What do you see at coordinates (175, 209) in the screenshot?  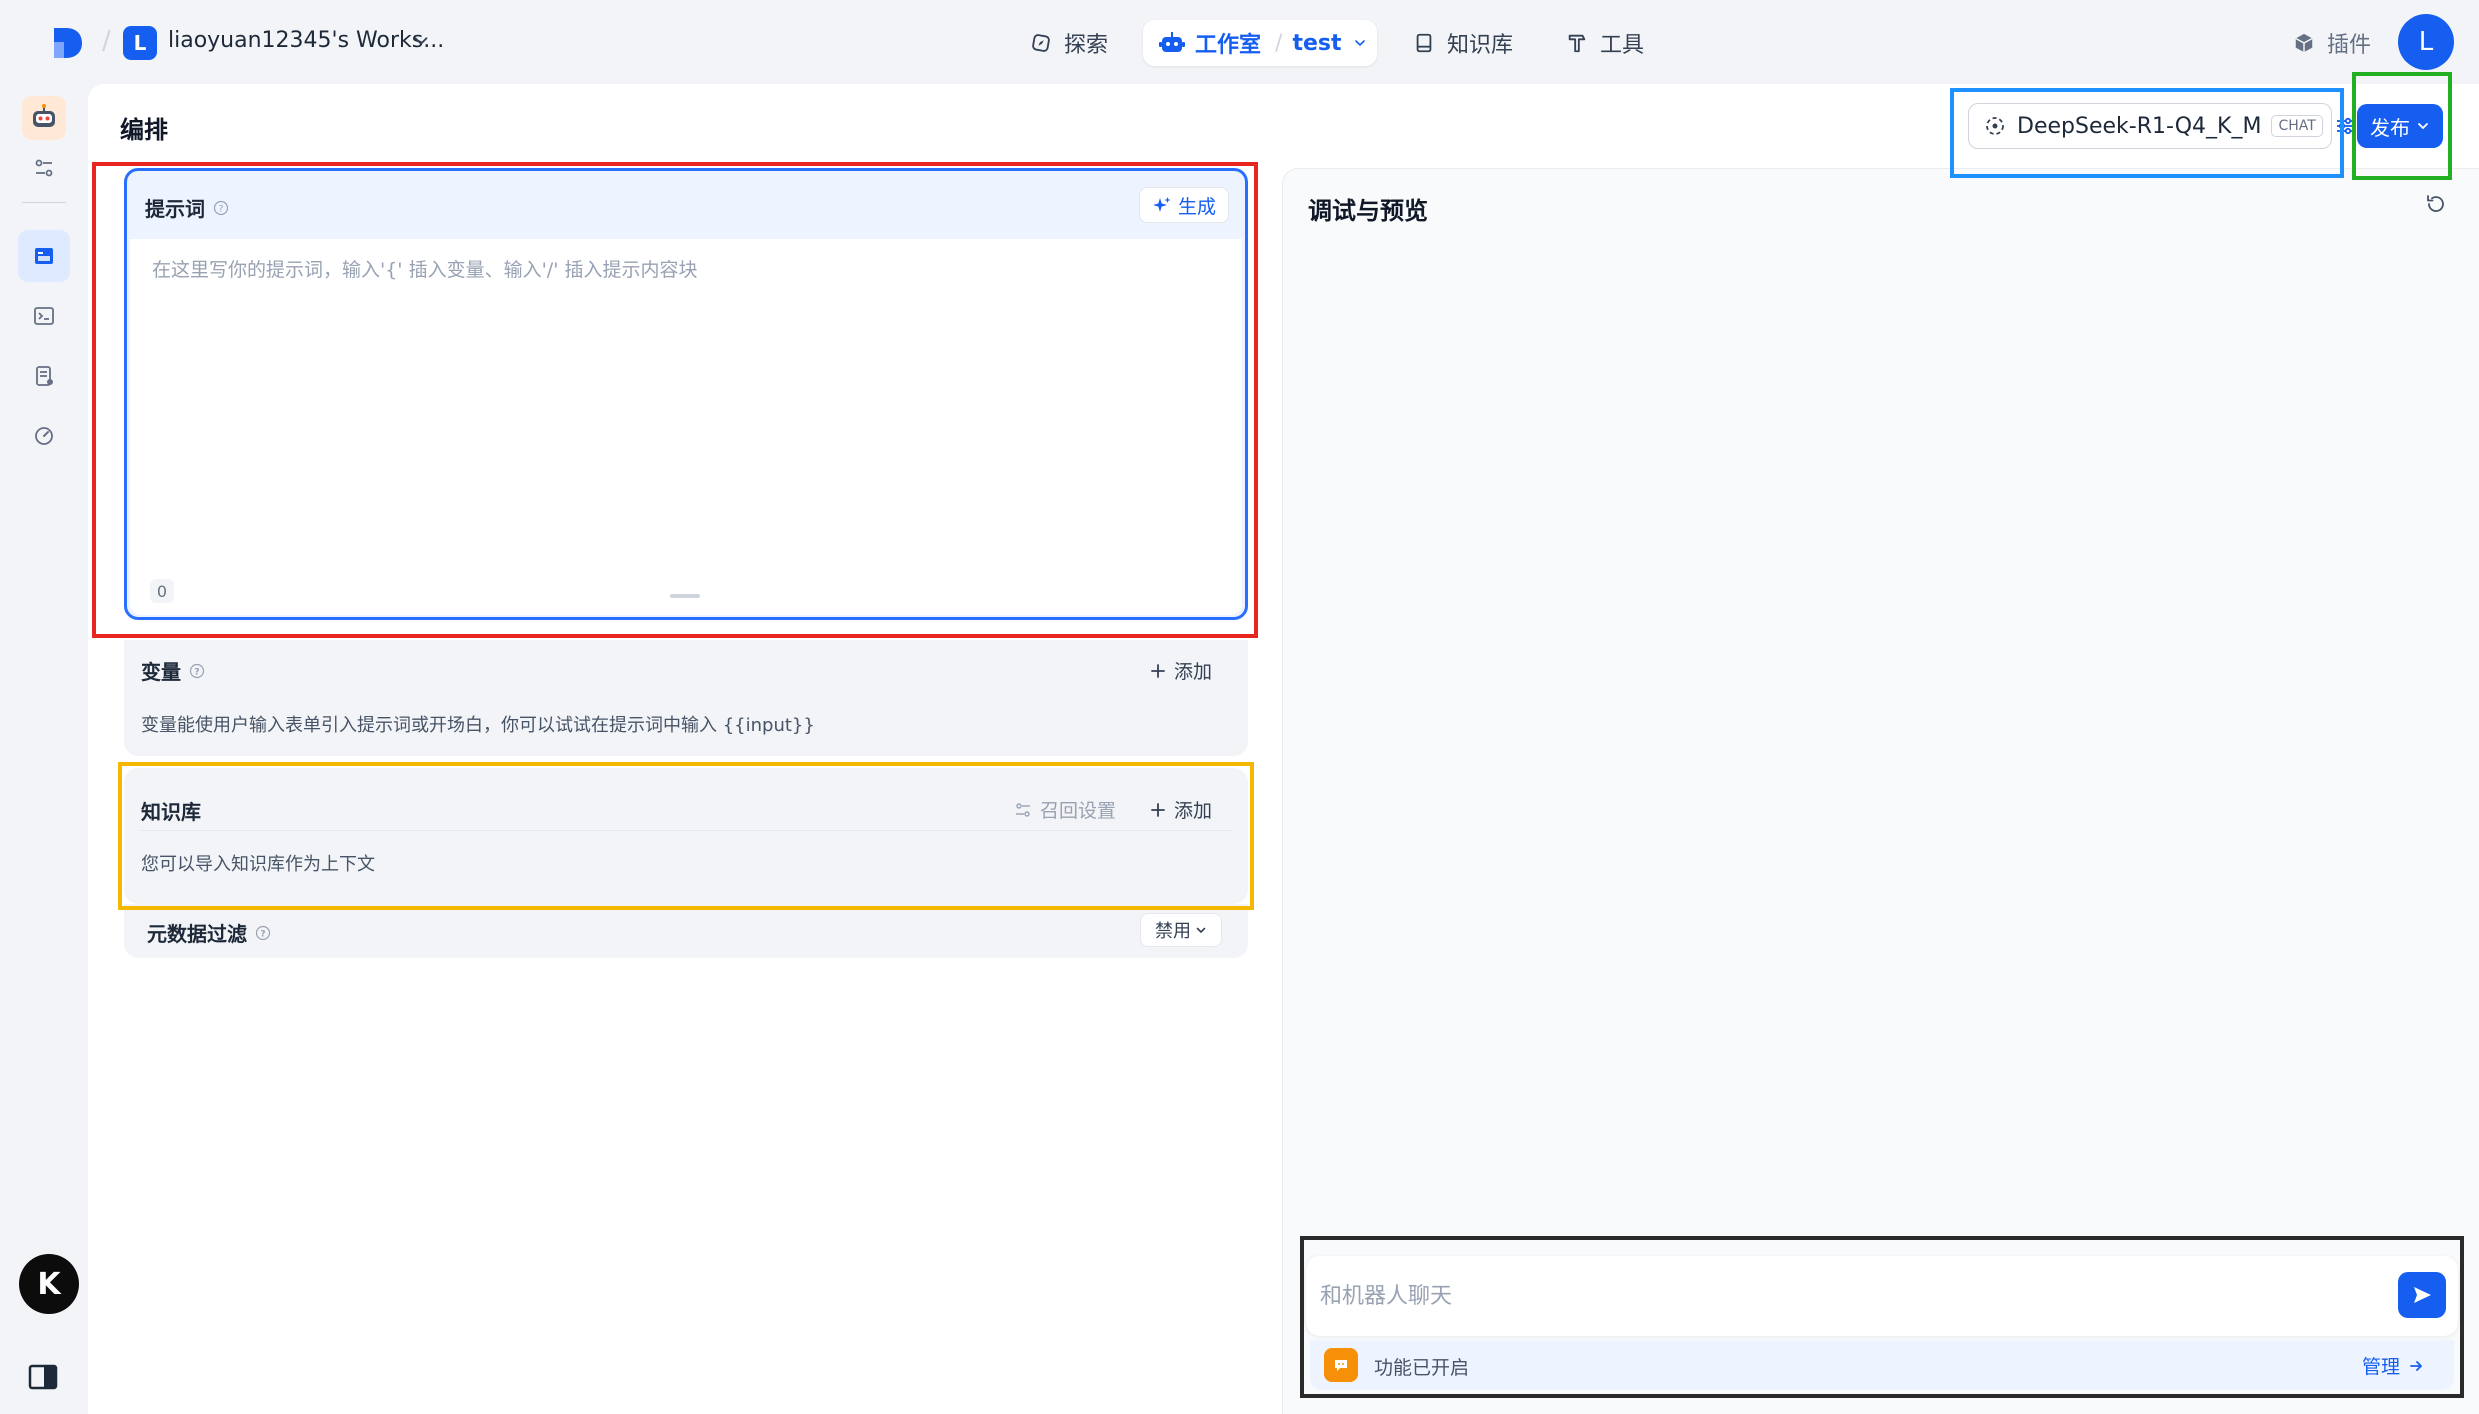 I see `prompt-title: 提示词` at bounding box center [175, 209].